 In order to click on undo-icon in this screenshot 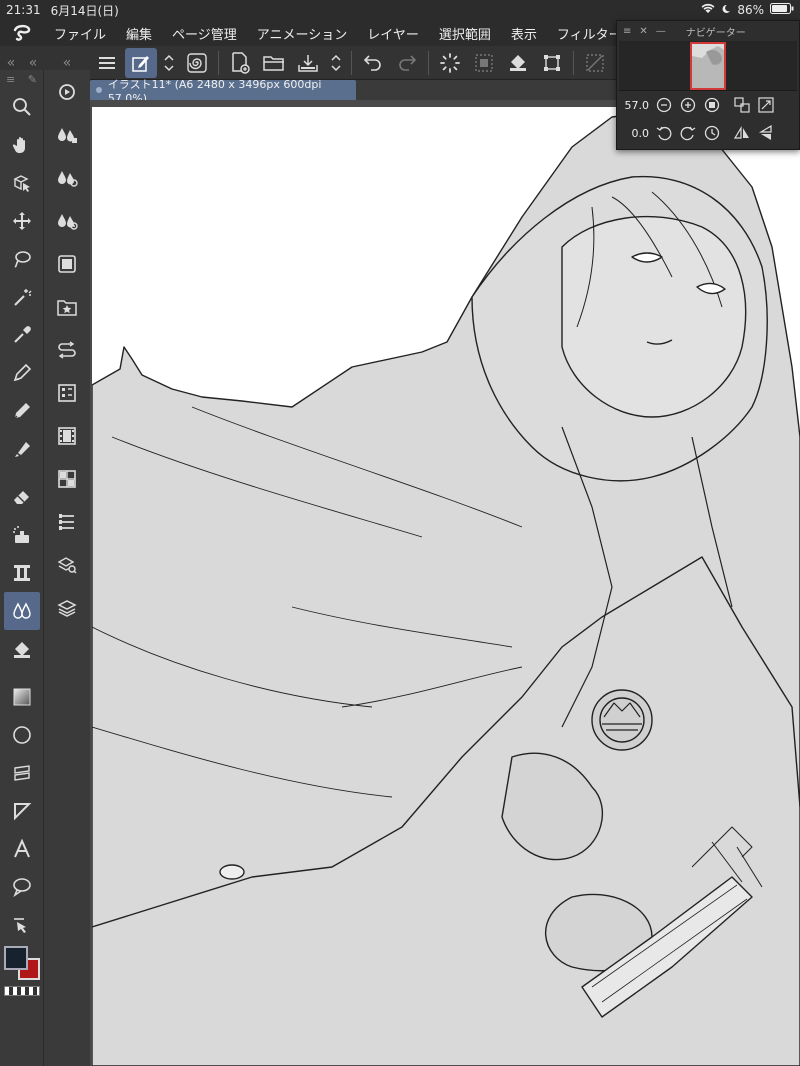, I will do `click(373, 63)`.